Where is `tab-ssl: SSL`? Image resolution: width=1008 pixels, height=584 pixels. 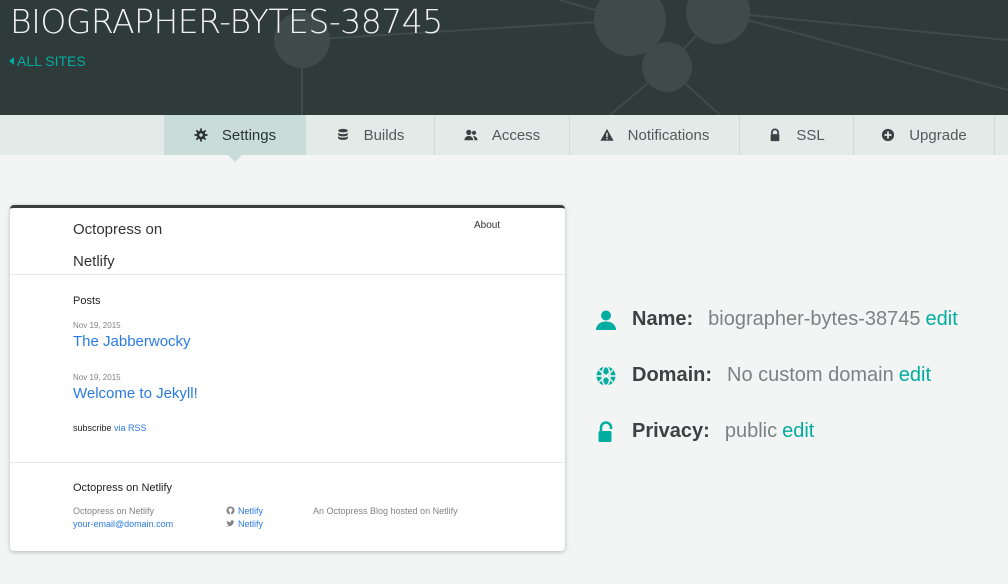 tab-ssl: SSL is located at coordinates (796, 135).